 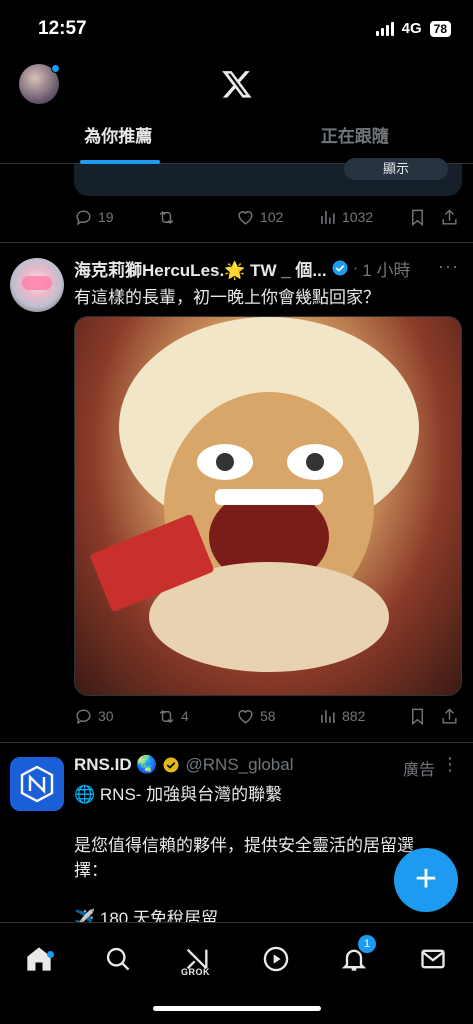 I want to click on repost-count: 4, so click(x=185, y=716).